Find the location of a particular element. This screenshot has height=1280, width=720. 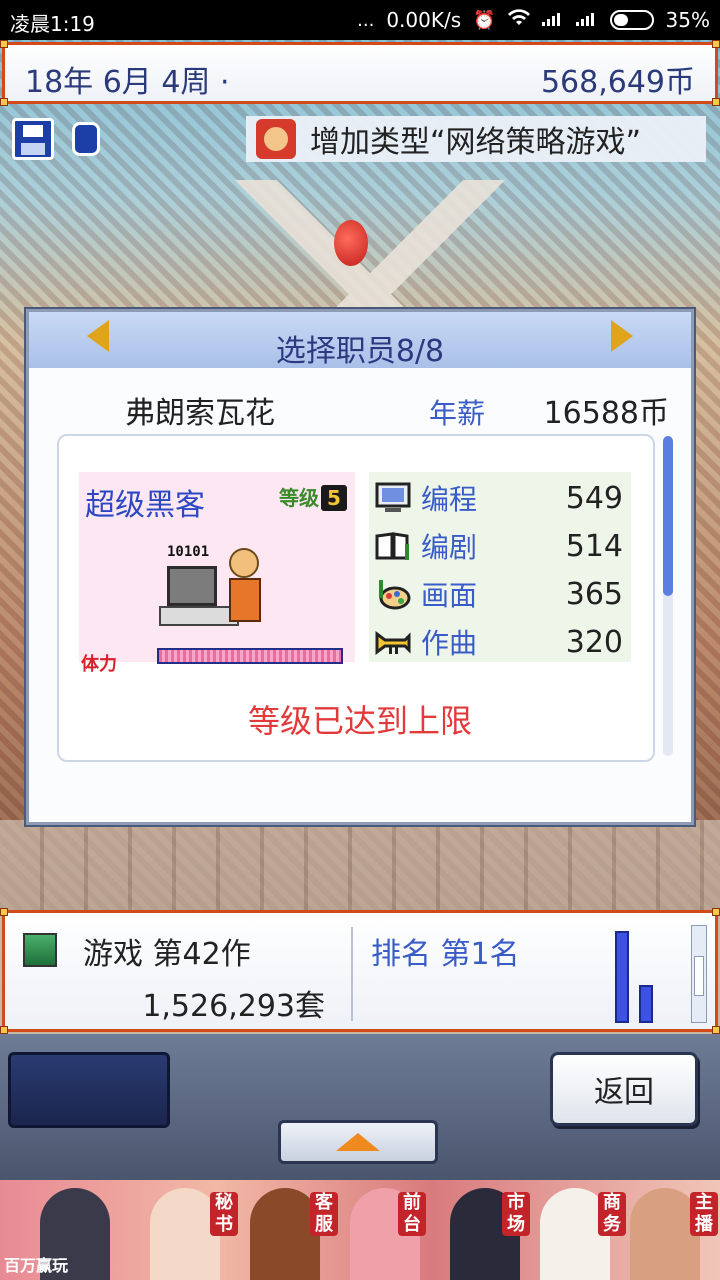

stamina-label: 体力 is located at coordinates (99, 664).